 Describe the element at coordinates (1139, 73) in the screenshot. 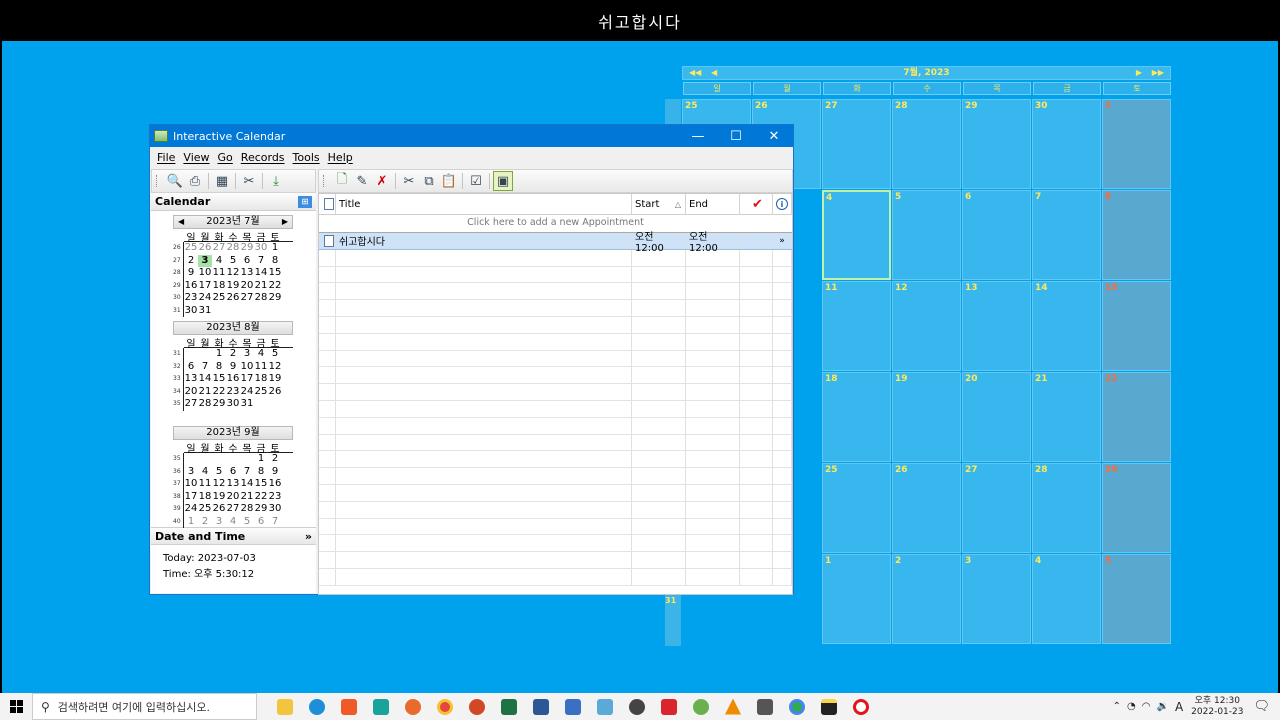

I see `next-month-icon: ▶` at that location.